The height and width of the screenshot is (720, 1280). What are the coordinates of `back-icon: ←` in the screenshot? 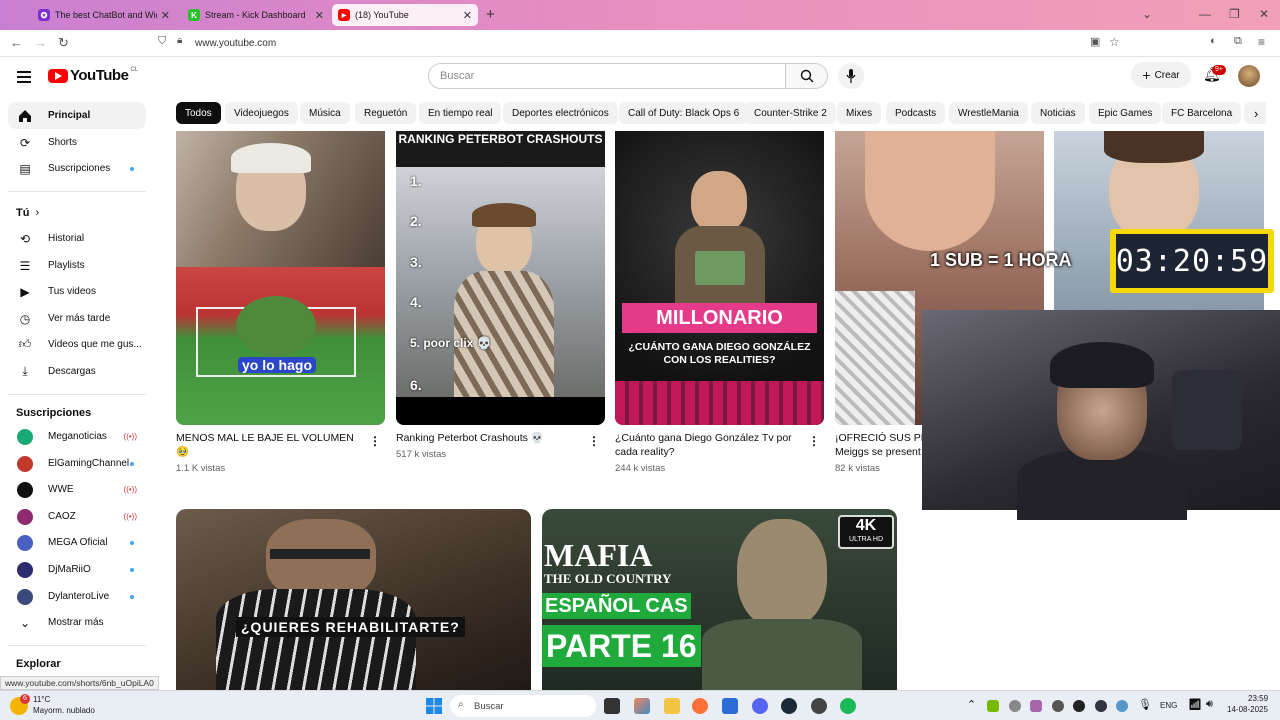 It's located at (16, 42).